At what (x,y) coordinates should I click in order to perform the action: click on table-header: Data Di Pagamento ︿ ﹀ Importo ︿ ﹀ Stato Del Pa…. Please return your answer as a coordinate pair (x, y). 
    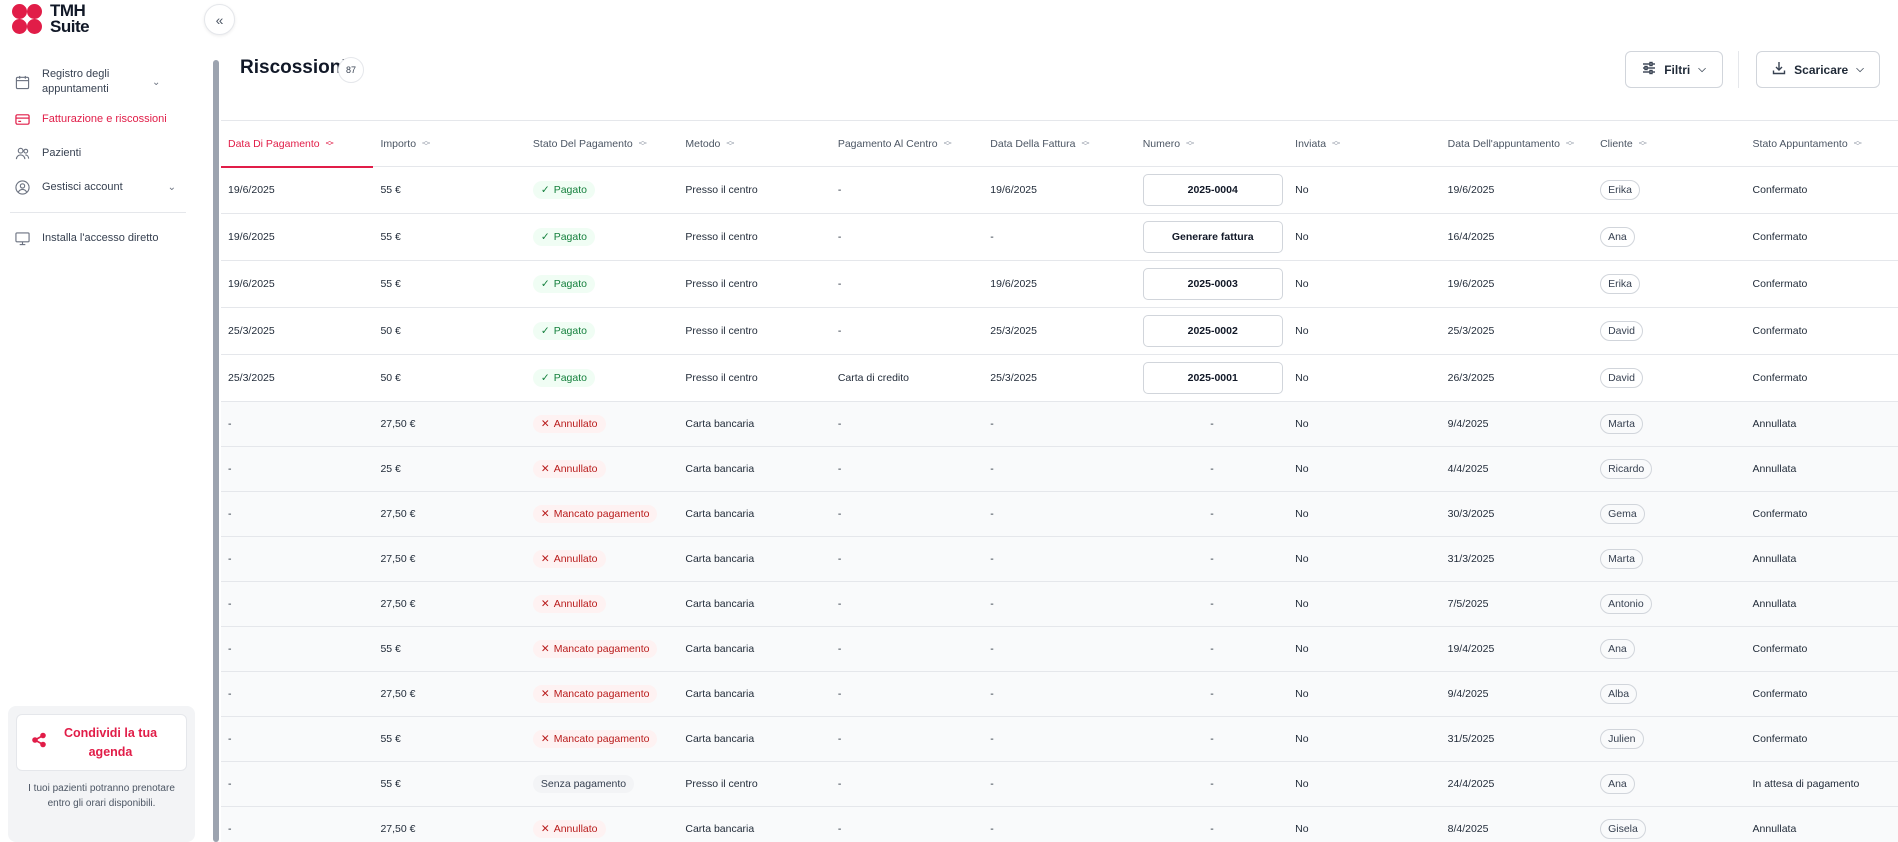
    Looking at the image, I should click on (1059, 144).